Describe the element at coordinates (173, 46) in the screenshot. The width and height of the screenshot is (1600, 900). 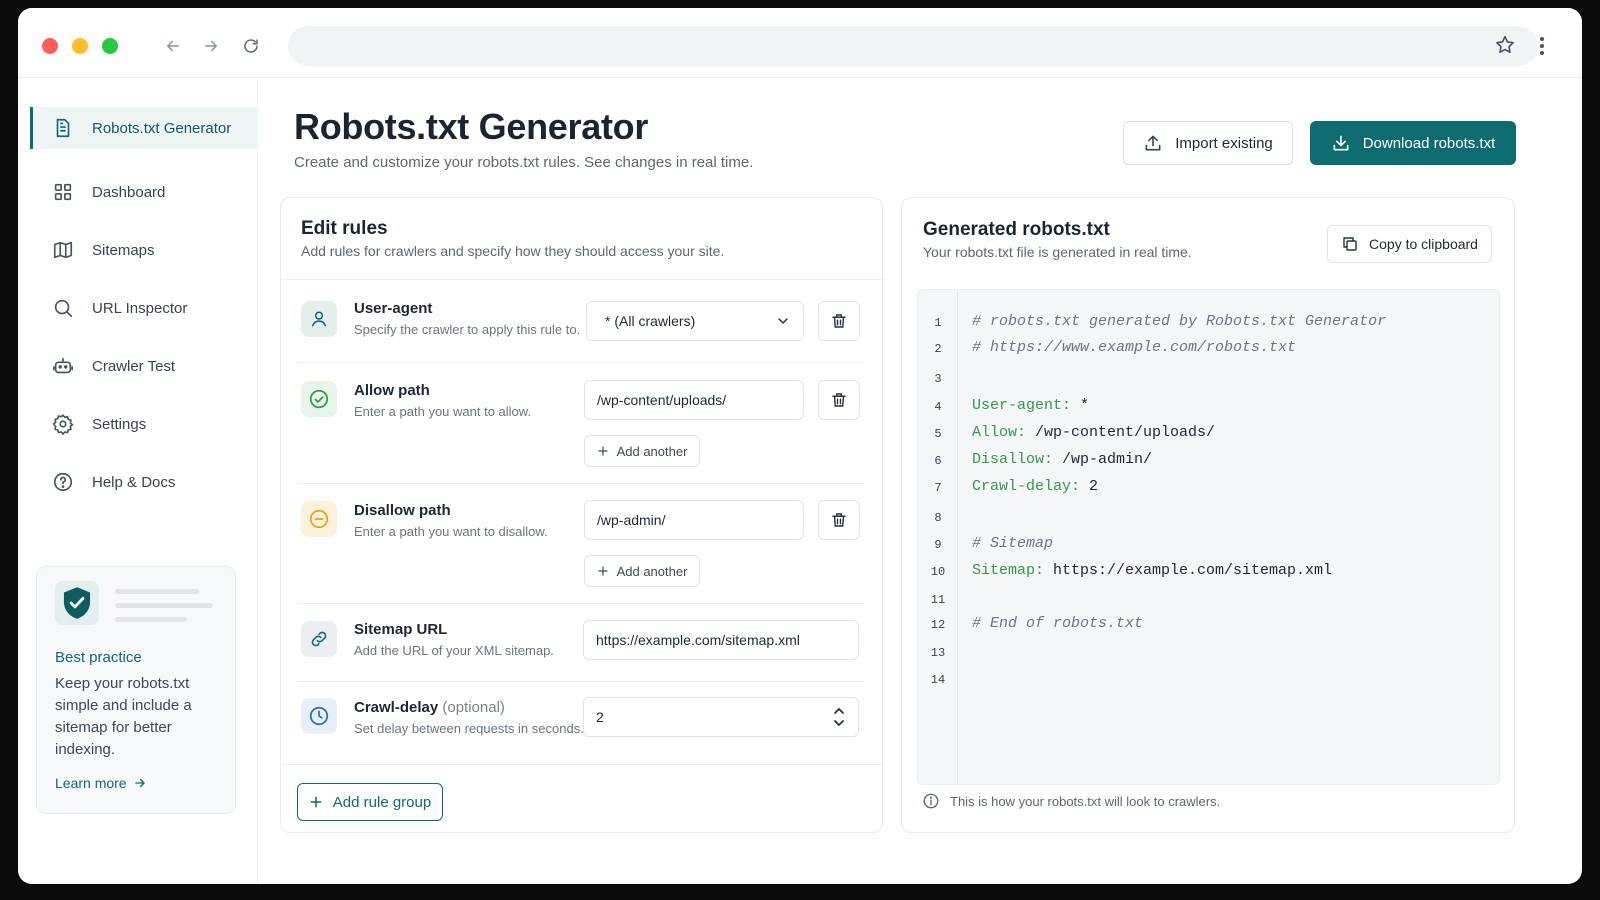
I see `back-arrow-icon` at that location.